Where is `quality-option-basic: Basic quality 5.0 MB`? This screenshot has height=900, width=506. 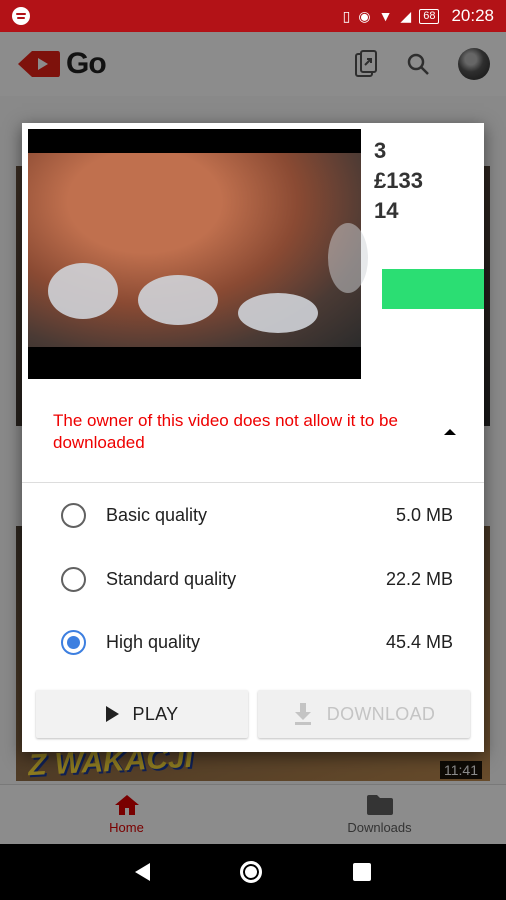 quality-option-basic: Basic quality 5.0 MB is located at coordinates (253, 516).